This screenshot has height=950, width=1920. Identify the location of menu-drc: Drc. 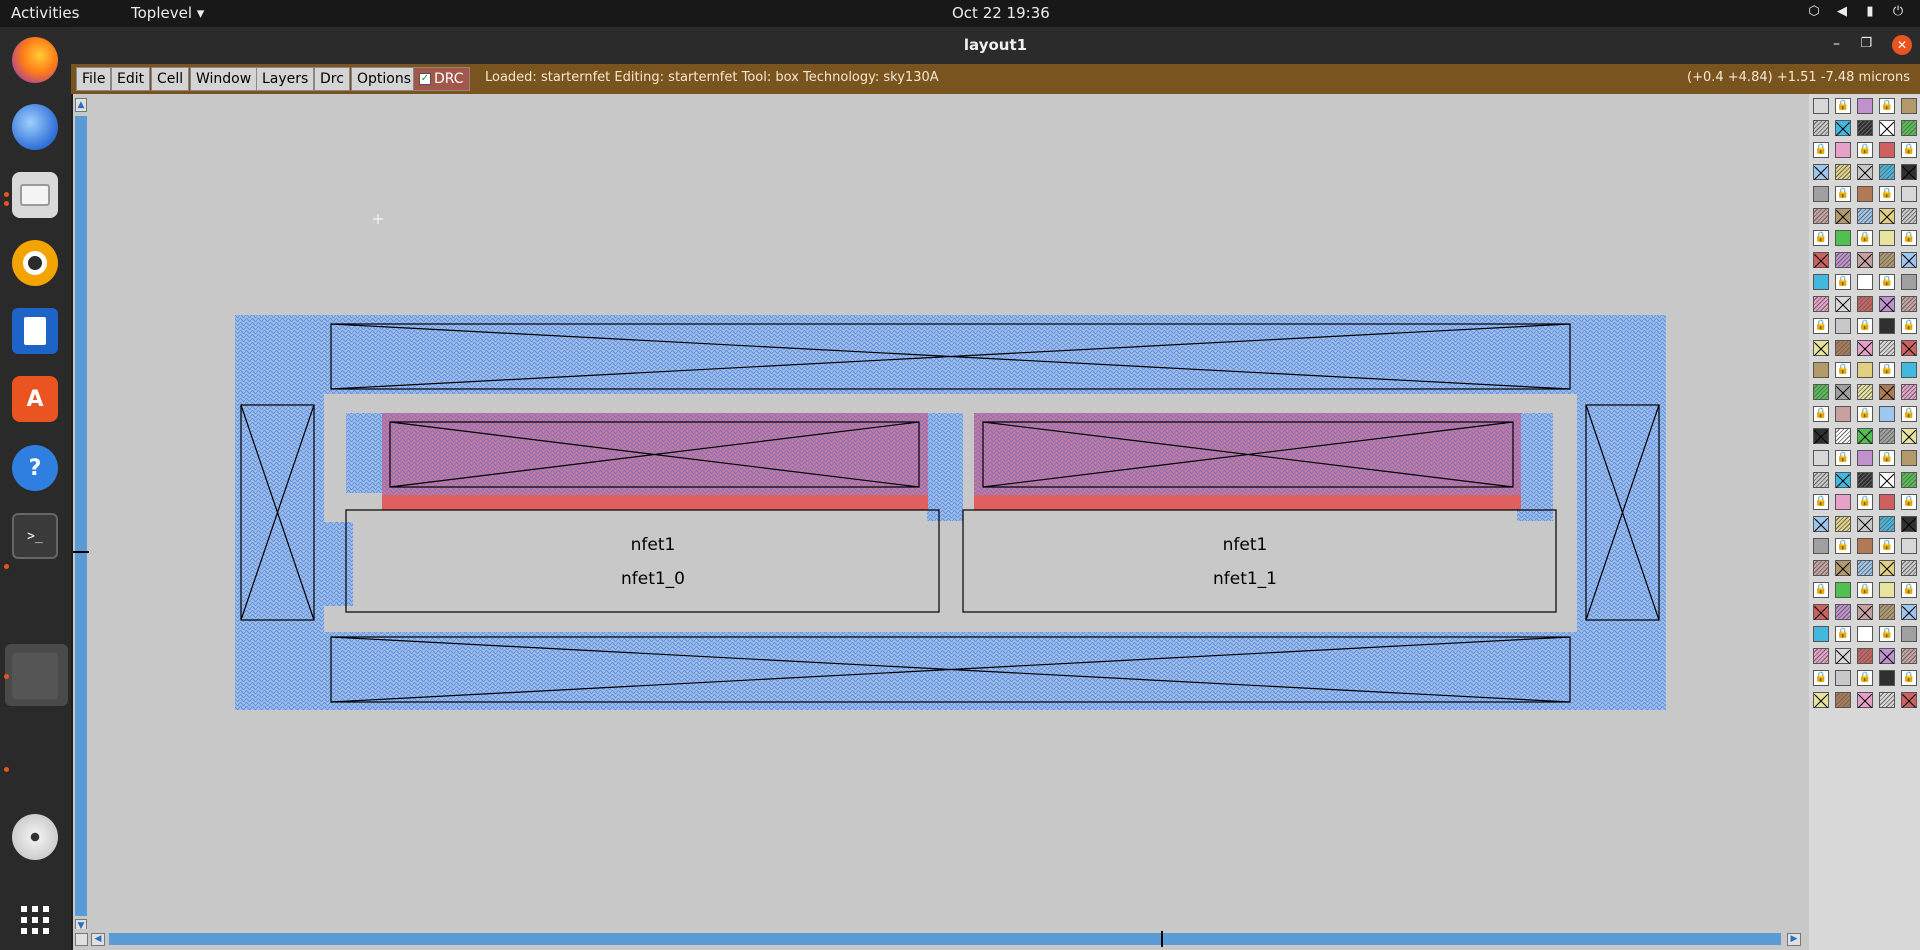
(332, 79).